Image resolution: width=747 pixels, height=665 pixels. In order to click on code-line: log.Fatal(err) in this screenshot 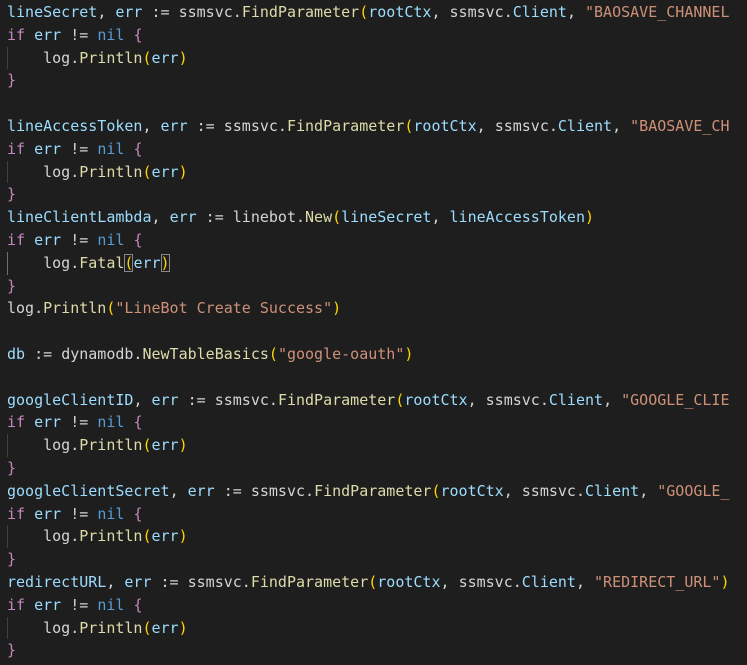, I will do `click(88, 263)`.